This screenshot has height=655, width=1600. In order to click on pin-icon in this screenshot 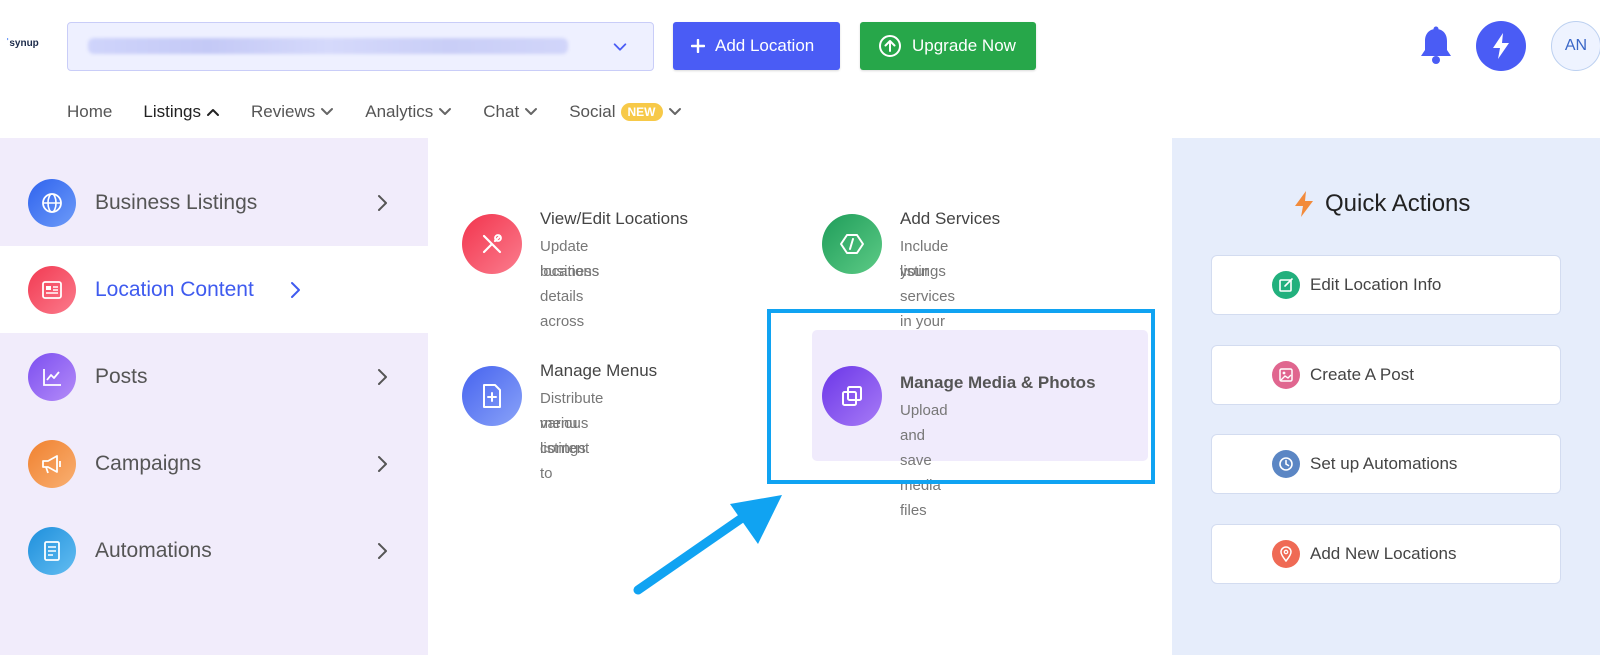, I will do `click(1286, 554)`.